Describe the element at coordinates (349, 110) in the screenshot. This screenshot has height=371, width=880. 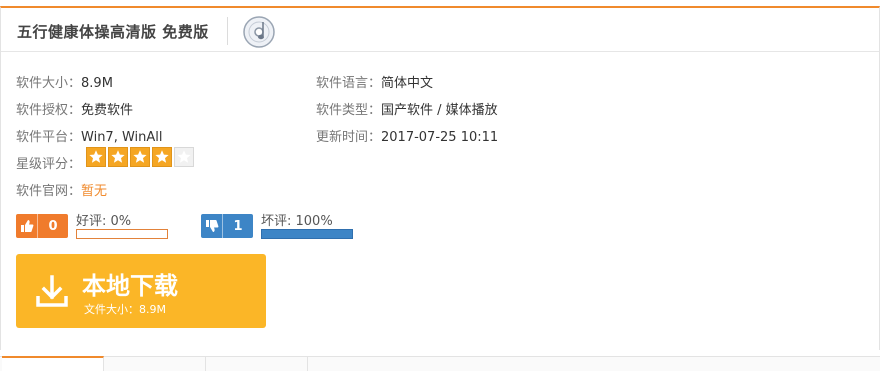
I see `type-label: 软件类型：` at that location.